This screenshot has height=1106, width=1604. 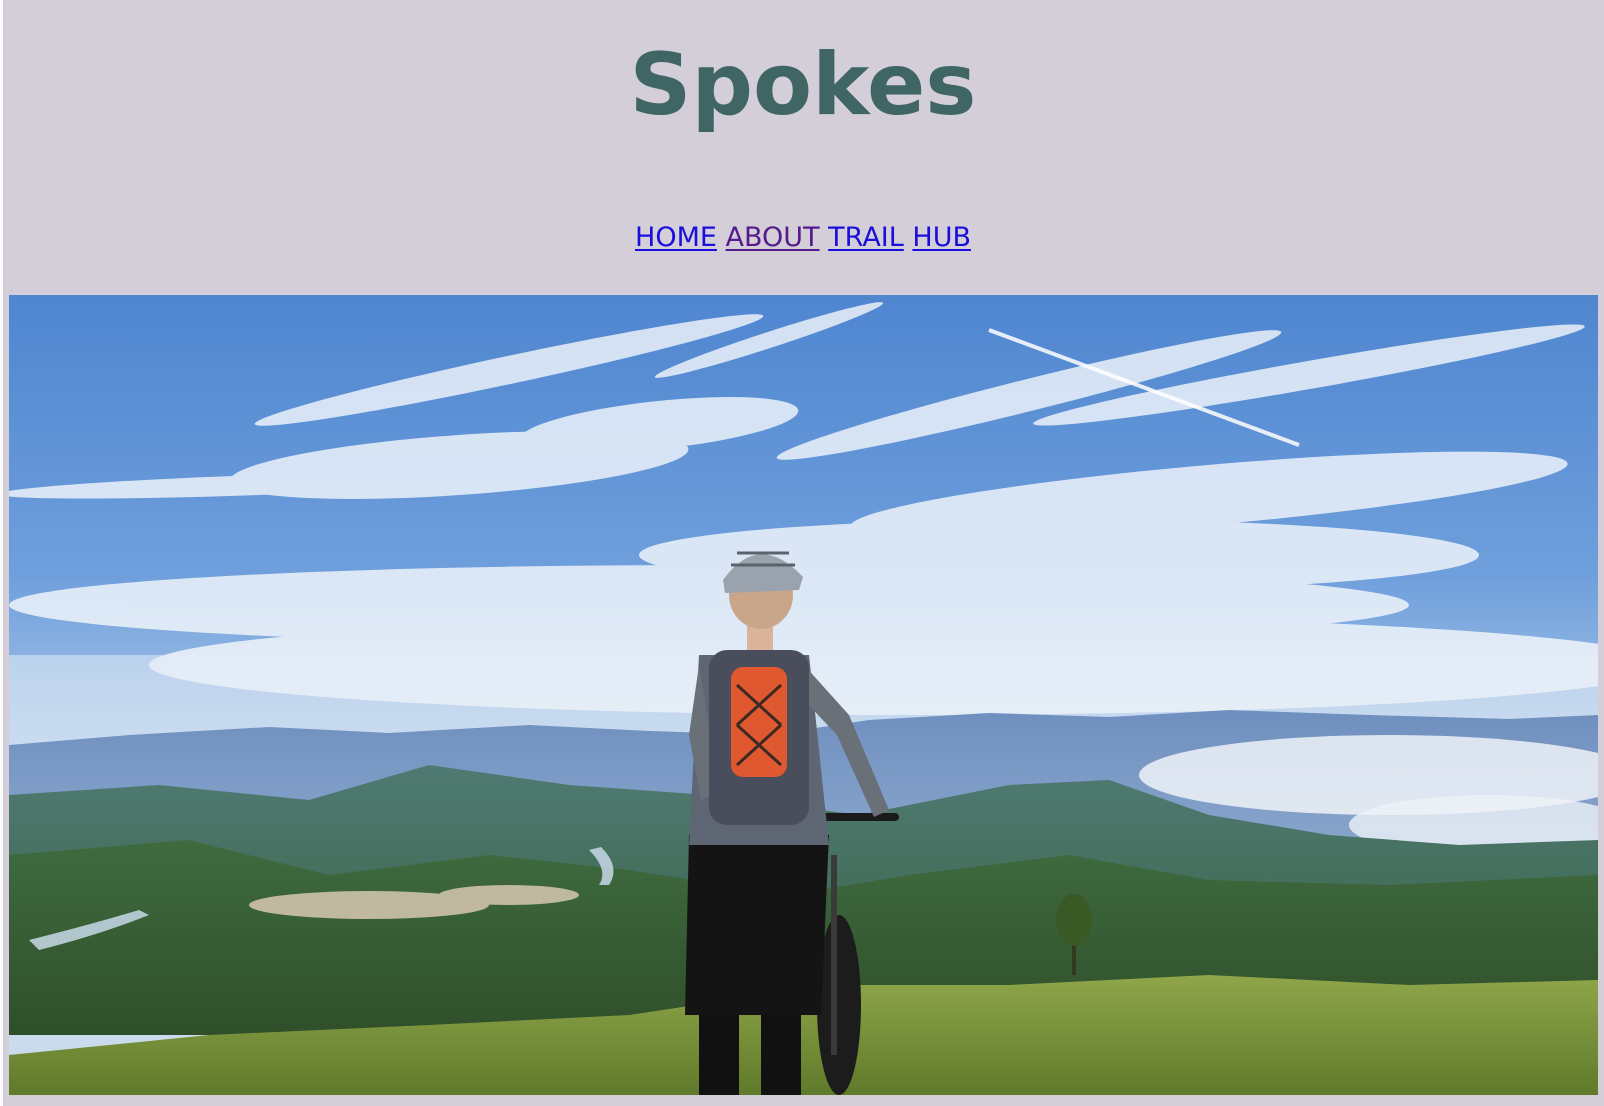 What do you see at coordinates (941, 237) in the screenshot?
I see `nav-link-hub: HUB` at bounding box center [941, 237].